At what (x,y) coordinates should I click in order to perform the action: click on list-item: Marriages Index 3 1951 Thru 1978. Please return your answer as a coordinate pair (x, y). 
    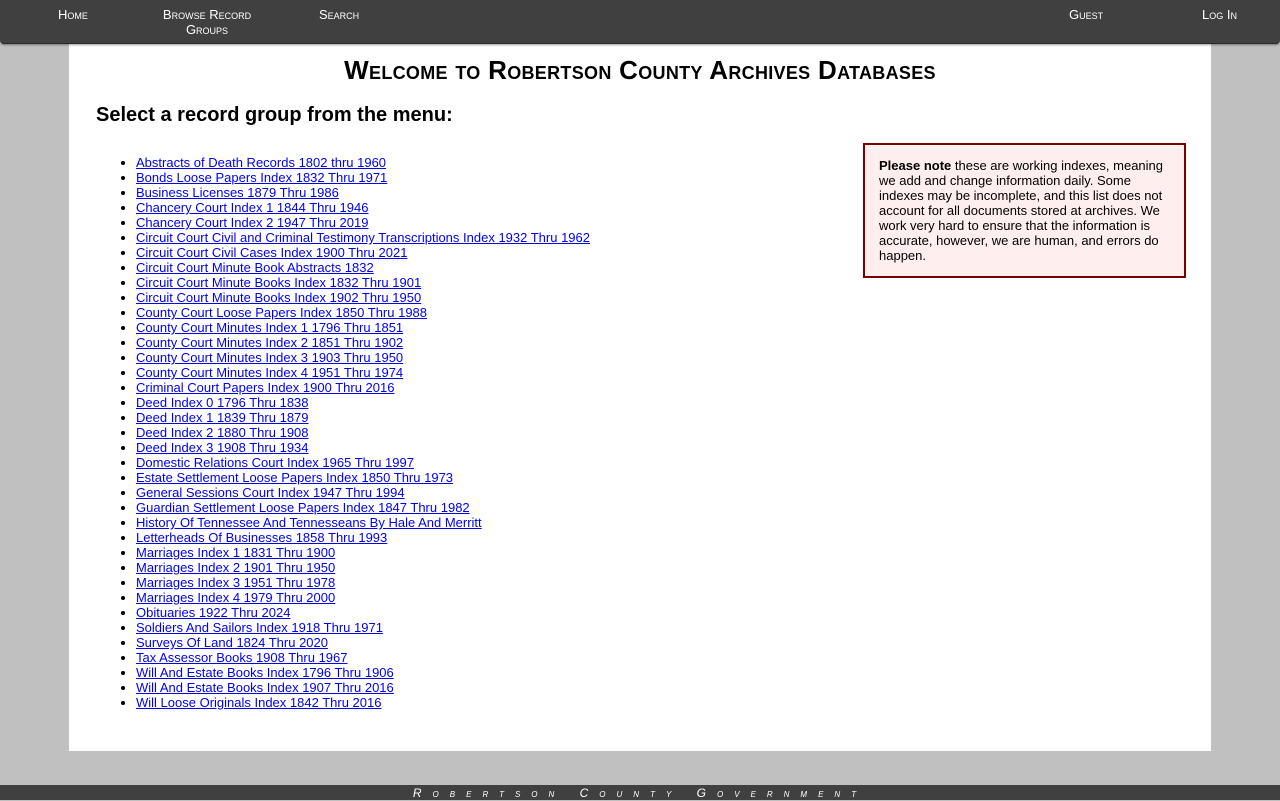
    Looking at the image, I should click on (363, 582).